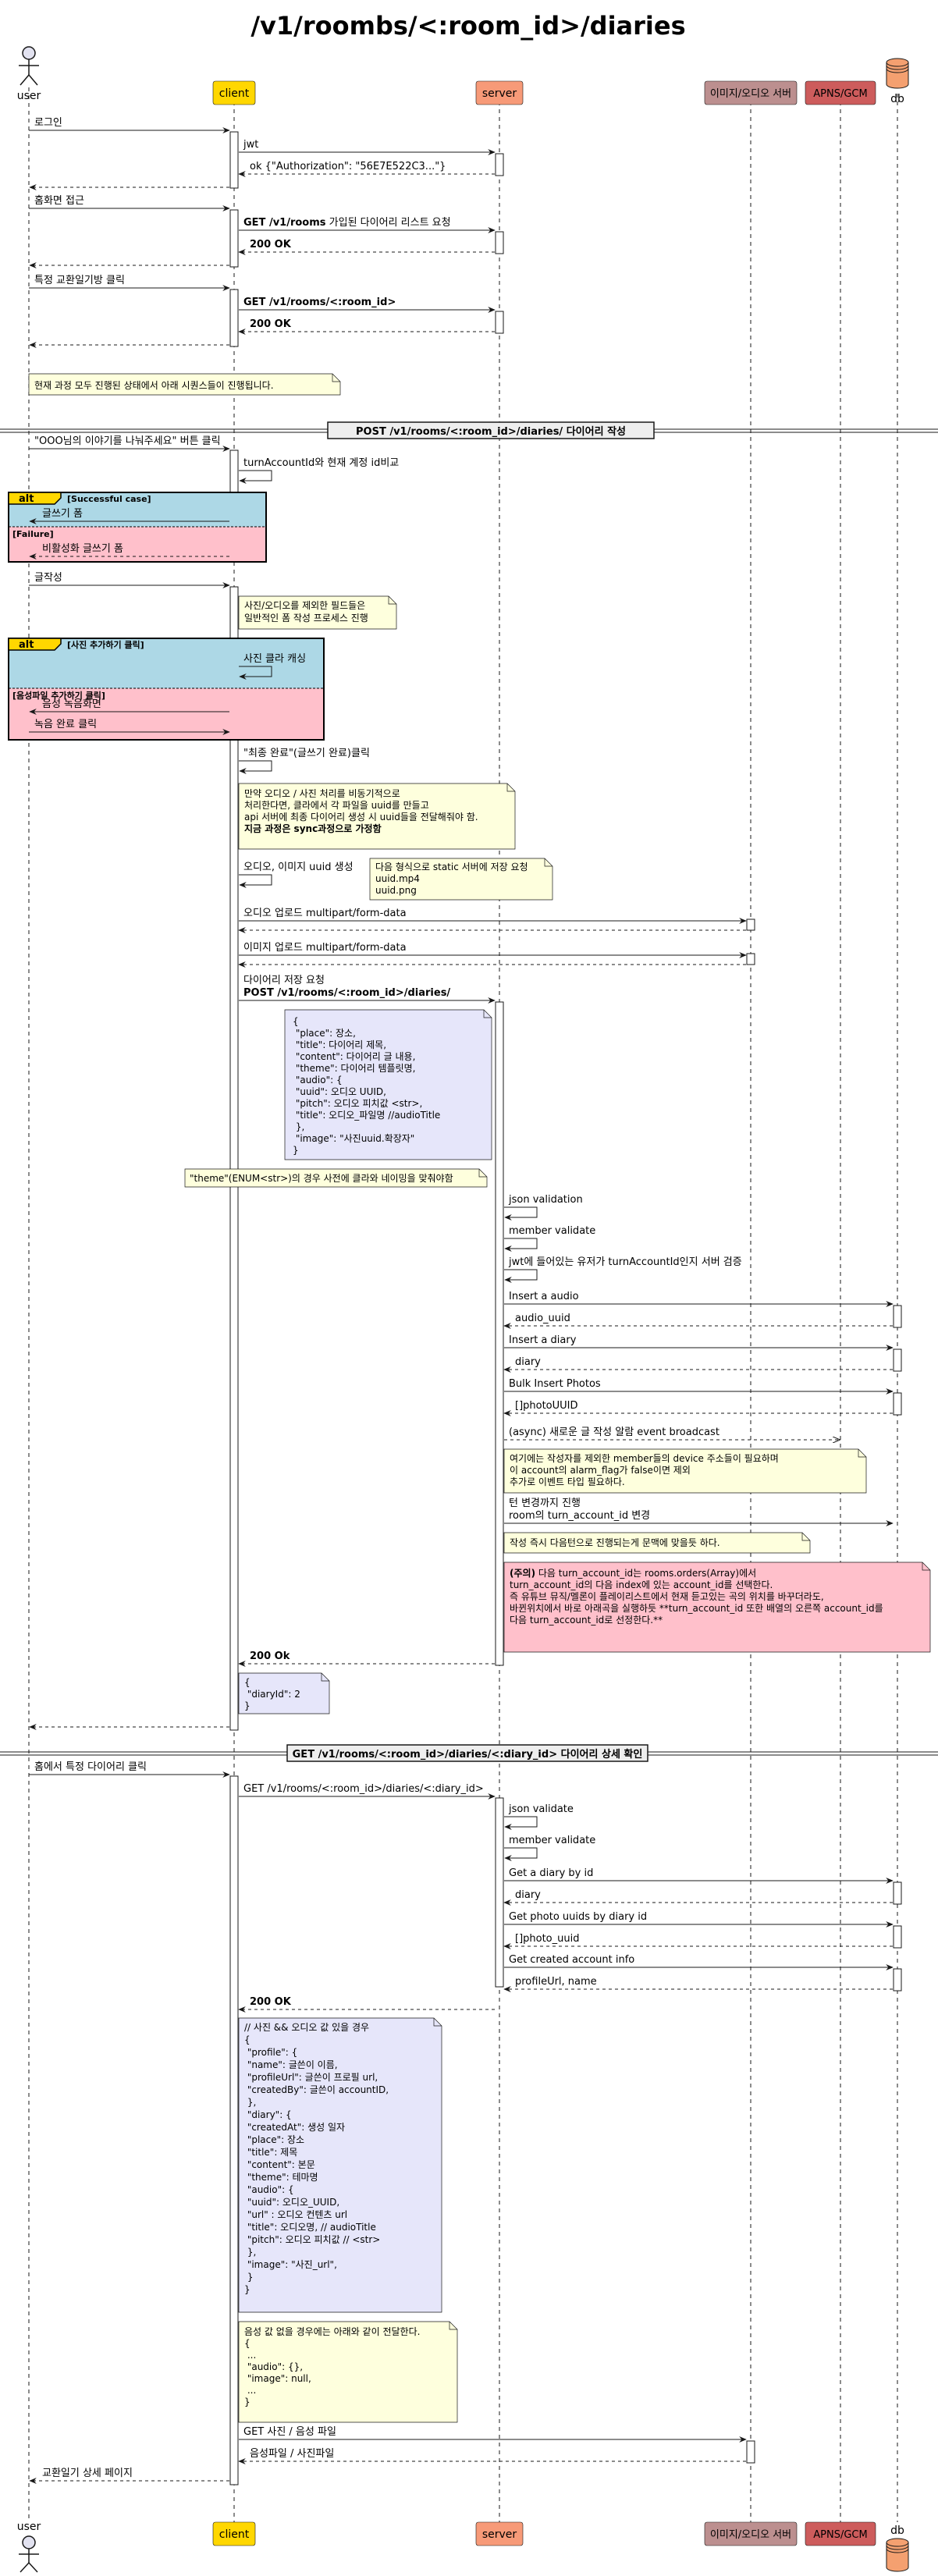  Describe the element at coordinates (354, 1068) in the screenshot. I see `note-line: "theme": 다이어리 템플릿명,` at that location.